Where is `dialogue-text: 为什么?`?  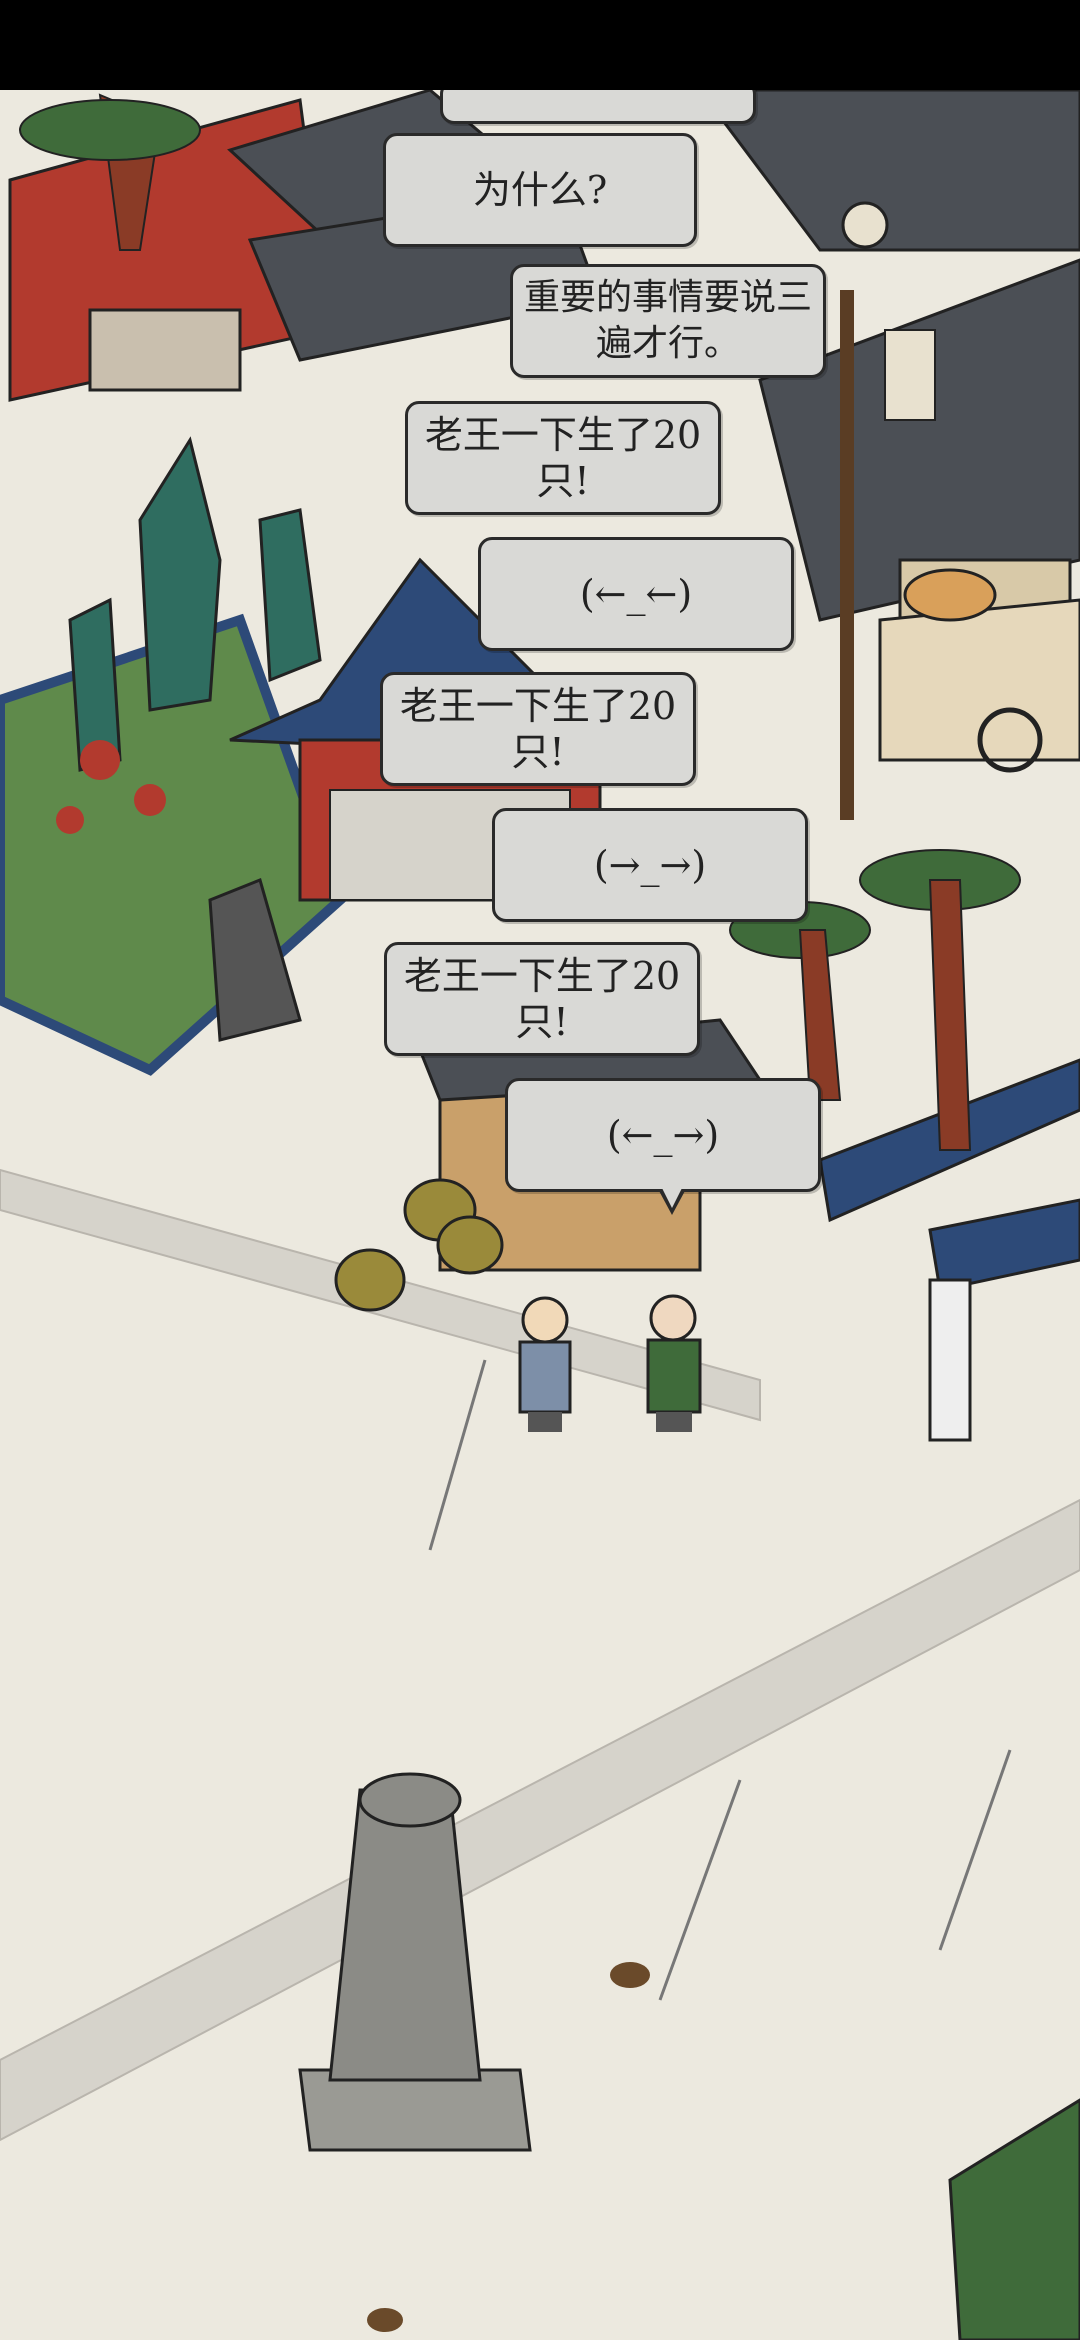 dialogue-text: 为什么? is located at coordinates (540, 190).